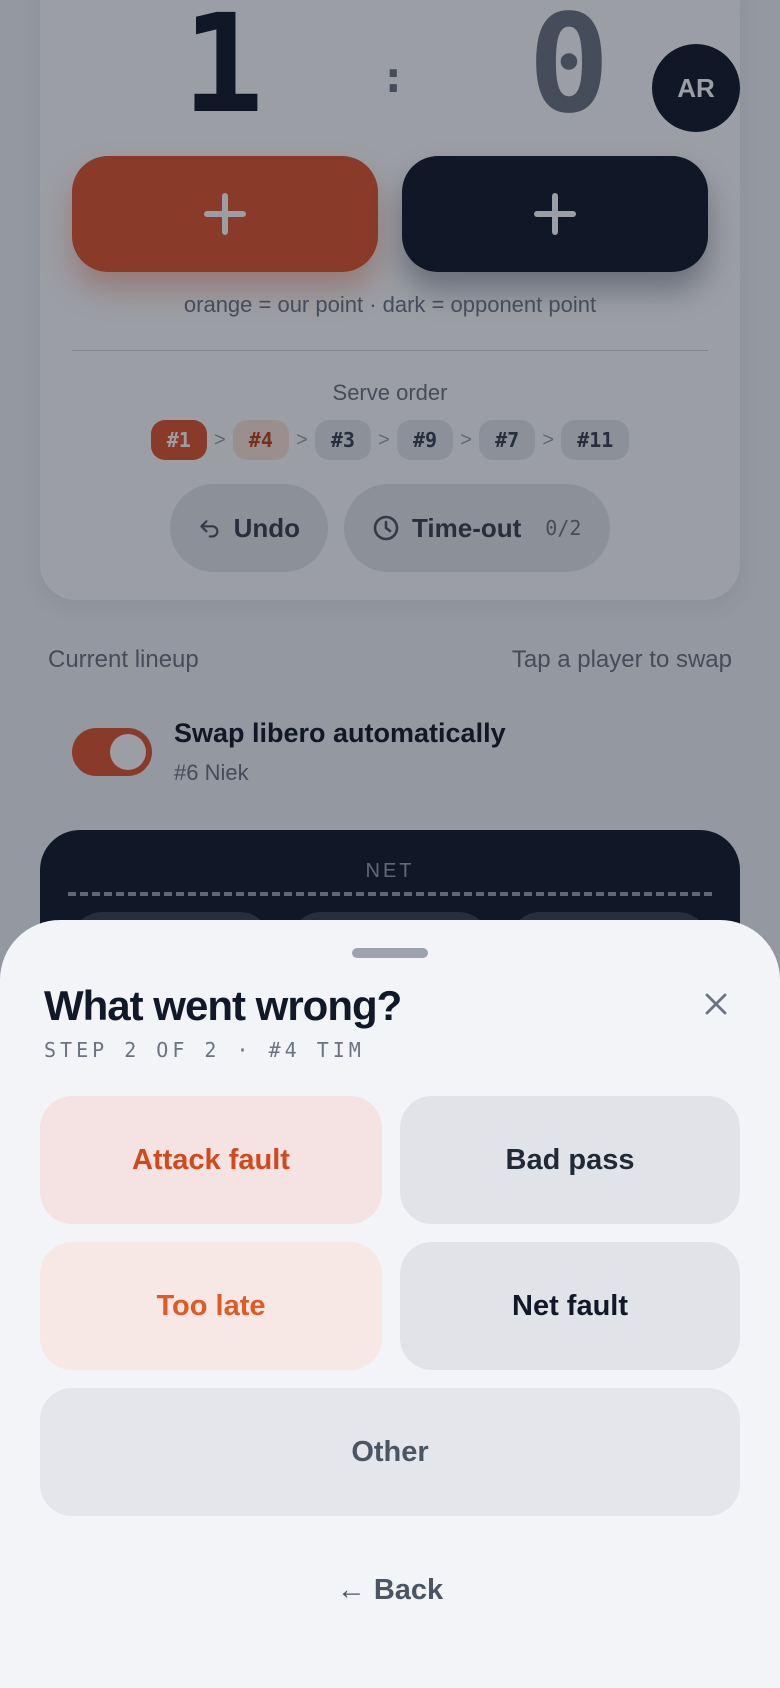 The image size is (780, 1688). What do you see at coordinates (390, 1590) in the screenshot?
I see `back-button: ← Back` at bounding box center [390, 1590].